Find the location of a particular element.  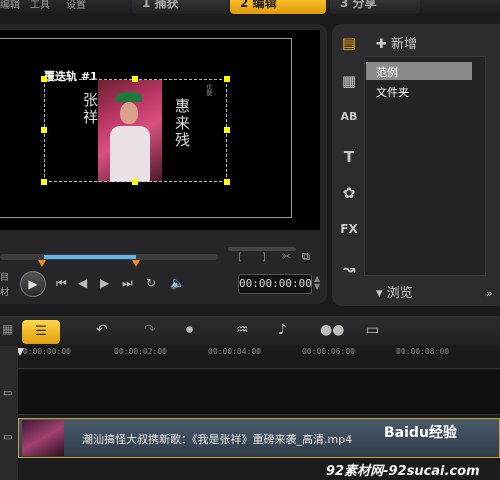

play-button: ▶ is located at coordinates (33, 284).